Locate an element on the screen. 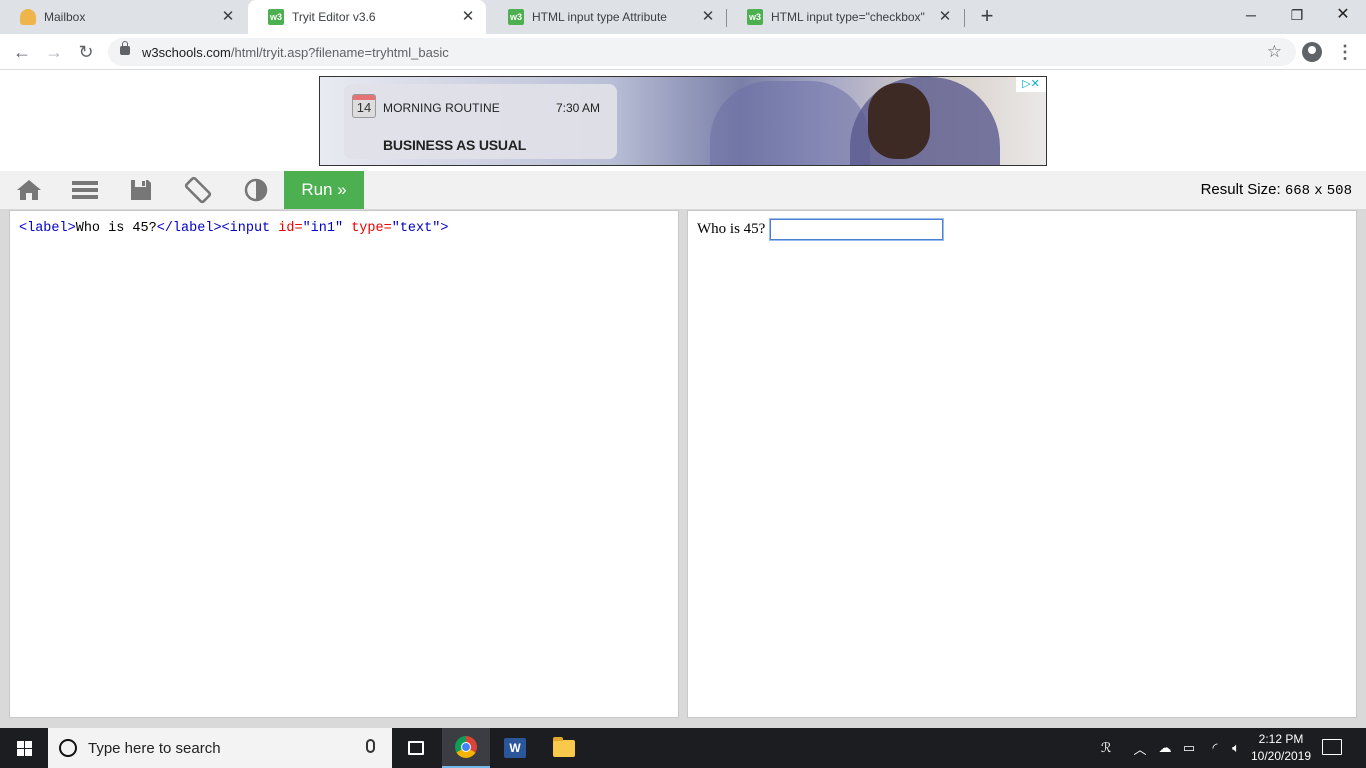 Image resolution: width=1366 pixels, height=768 pixels. word-icon: W is located at coordinates (515, 748).